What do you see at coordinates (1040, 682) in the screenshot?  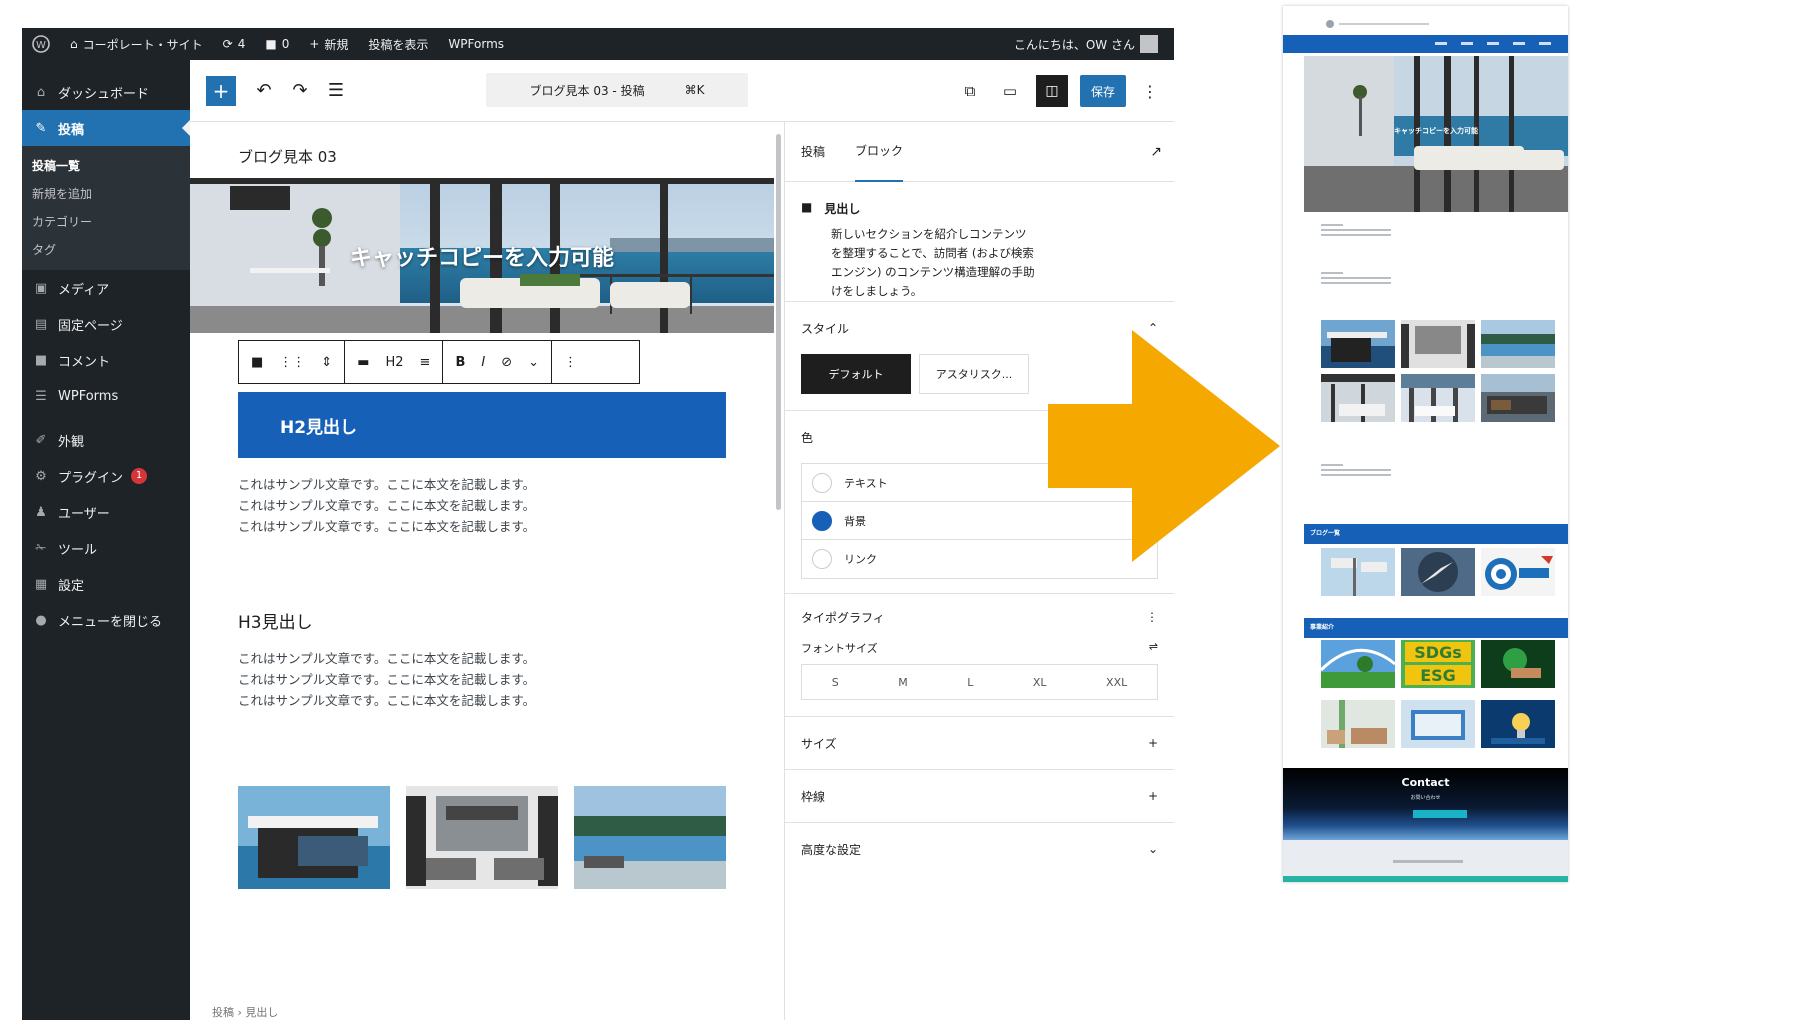 I see `font-size-xl: XL` at bounding box center [1040, 682].